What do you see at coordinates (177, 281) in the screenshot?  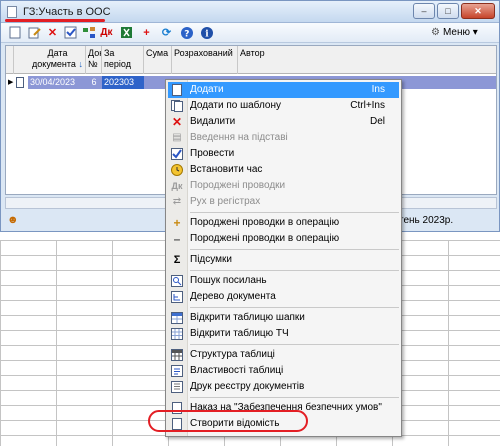 I see `search-links-icon` at bounding box center [177, 281].